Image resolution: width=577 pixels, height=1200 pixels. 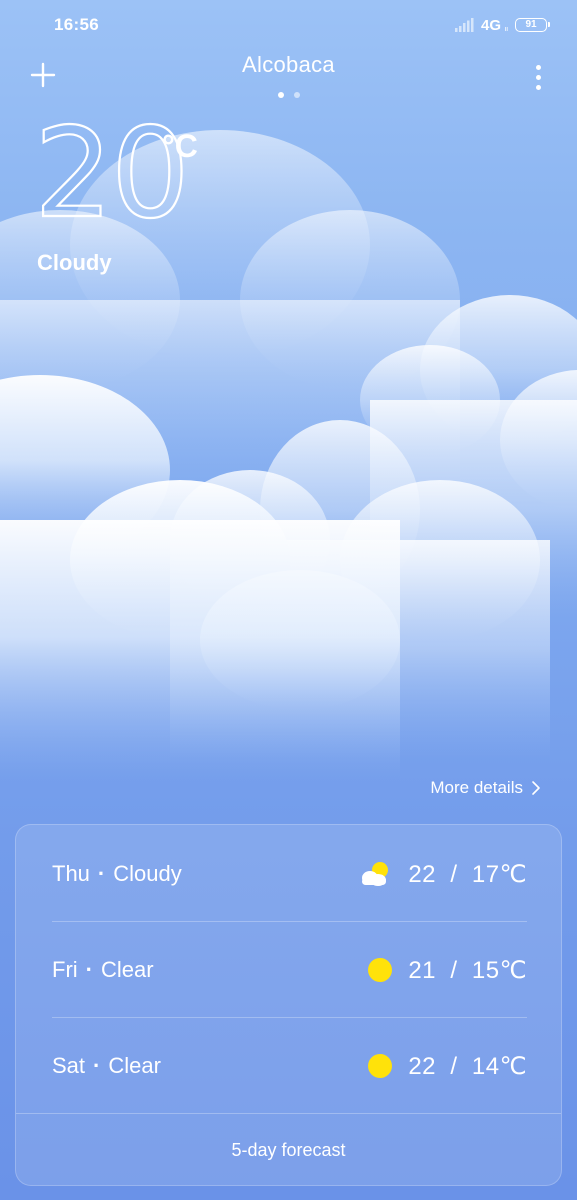 I want to click on battery-level: 91, so click(x=531, y=24).